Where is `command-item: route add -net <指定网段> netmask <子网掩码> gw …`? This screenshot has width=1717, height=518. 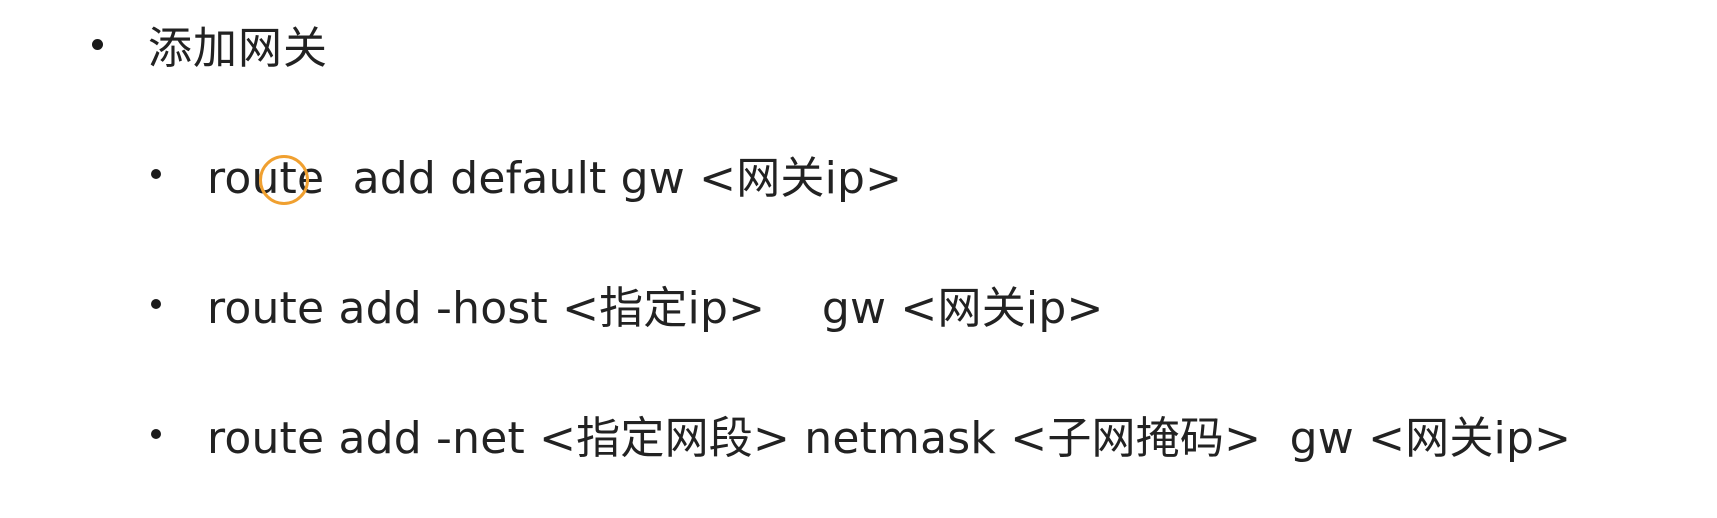 command-item: route add -net <指定网段> netmask <子网掩码> gw … is located at coordinates (861, 434).